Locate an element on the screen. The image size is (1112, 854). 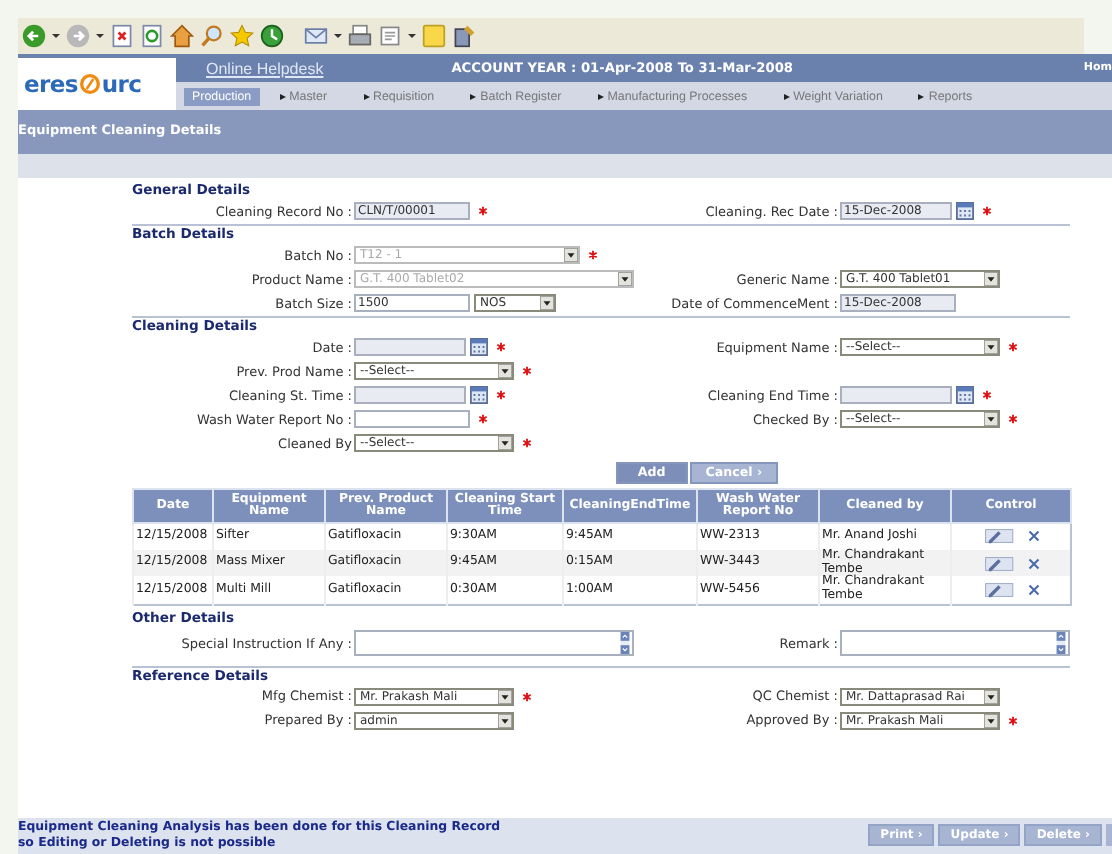
search-icon is located at coordinates (212, 36).